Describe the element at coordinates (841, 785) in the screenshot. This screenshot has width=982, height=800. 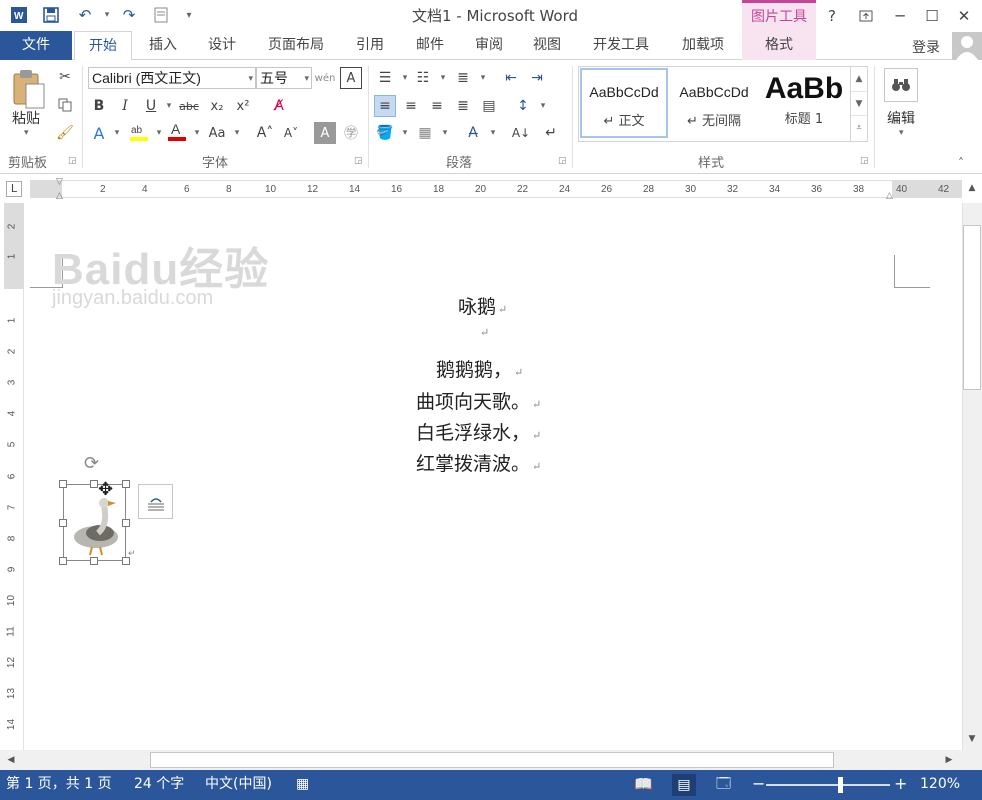
I see `zoom-slider-thumb` at that location.